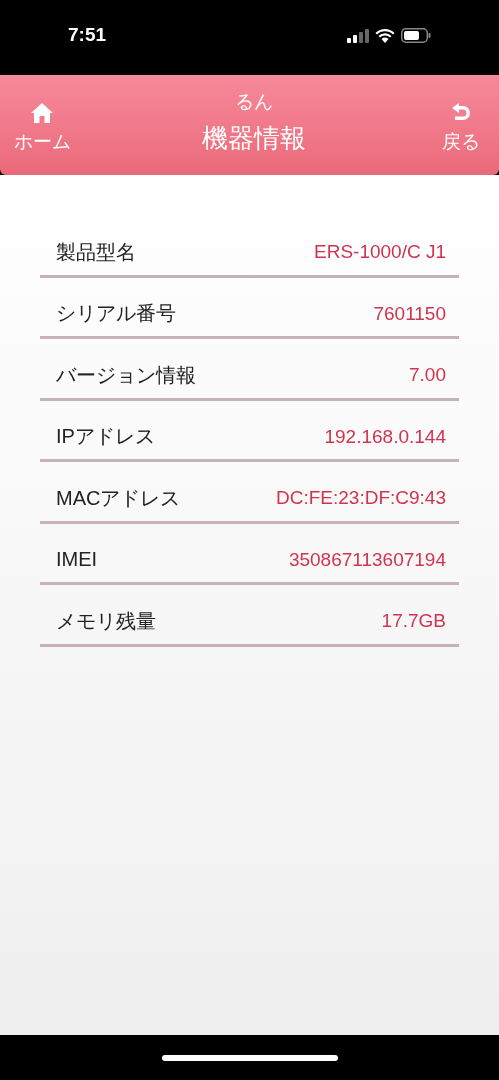  I want to click on battery-icon, so click(416, 35).